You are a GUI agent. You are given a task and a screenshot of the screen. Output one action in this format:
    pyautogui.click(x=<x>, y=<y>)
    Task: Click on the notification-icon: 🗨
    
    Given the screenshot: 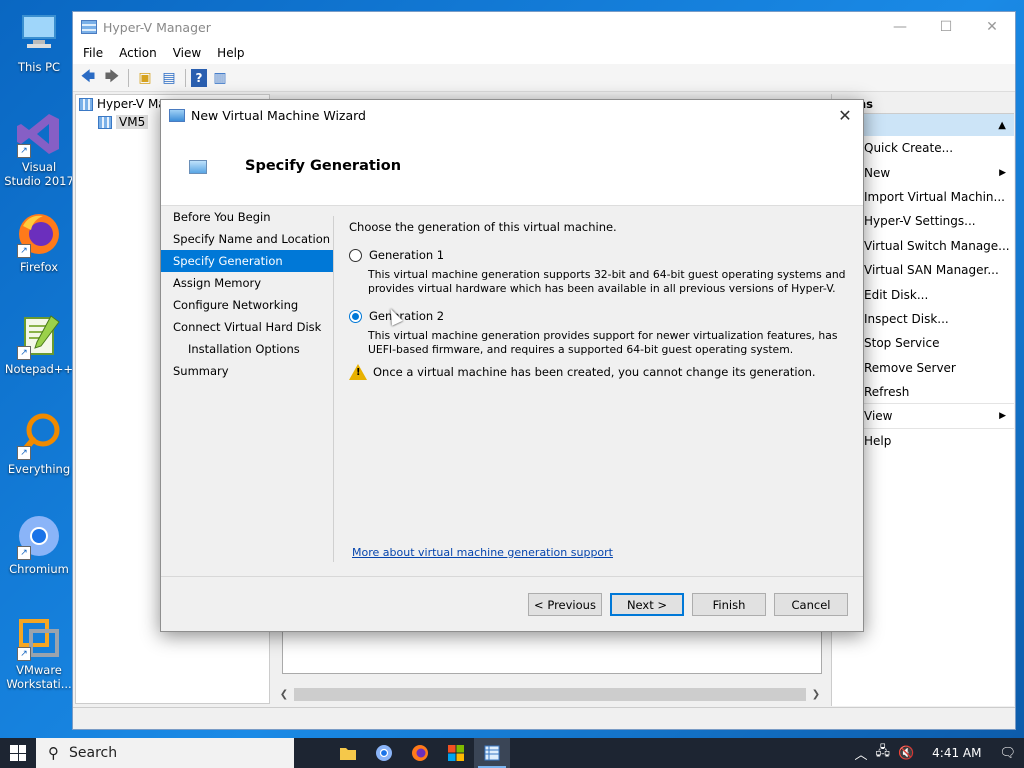 What is the action you would take?
    pyautogui.click(x=1007, y=753)
    